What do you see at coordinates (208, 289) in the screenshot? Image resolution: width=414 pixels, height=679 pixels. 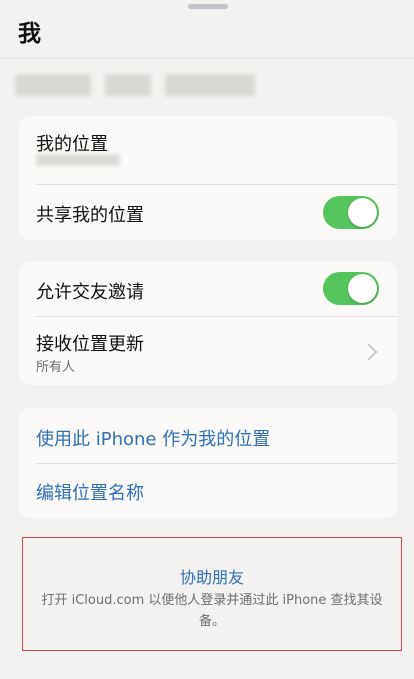 I see `allow-requests-row: 允许交友邀请` at bounding box center [208, 289].